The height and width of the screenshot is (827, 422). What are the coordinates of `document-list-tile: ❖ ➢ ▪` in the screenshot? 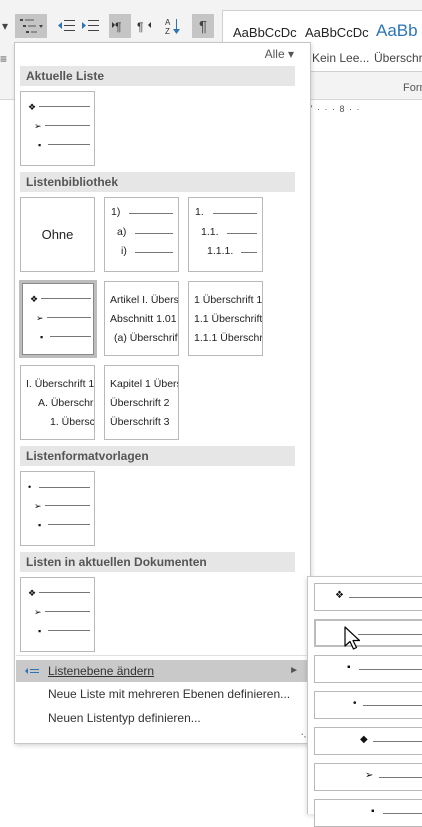 It's located at (57, 614).